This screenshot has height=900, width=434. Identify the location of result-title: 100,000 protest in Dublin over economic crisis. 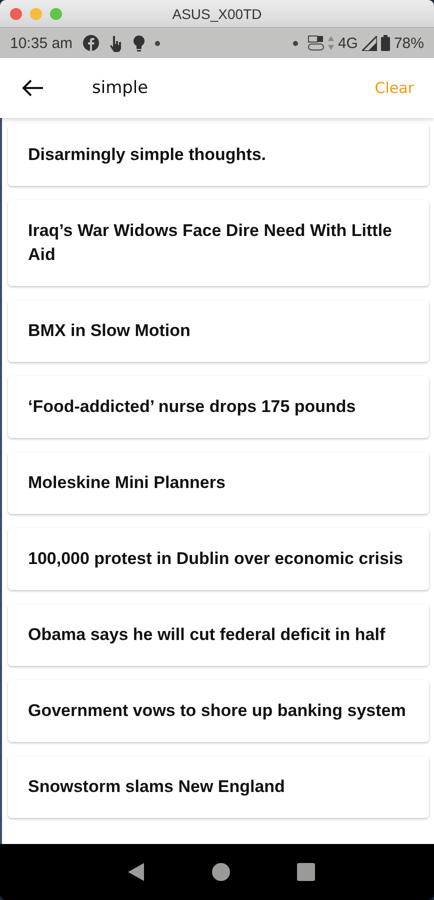
(216, 559).